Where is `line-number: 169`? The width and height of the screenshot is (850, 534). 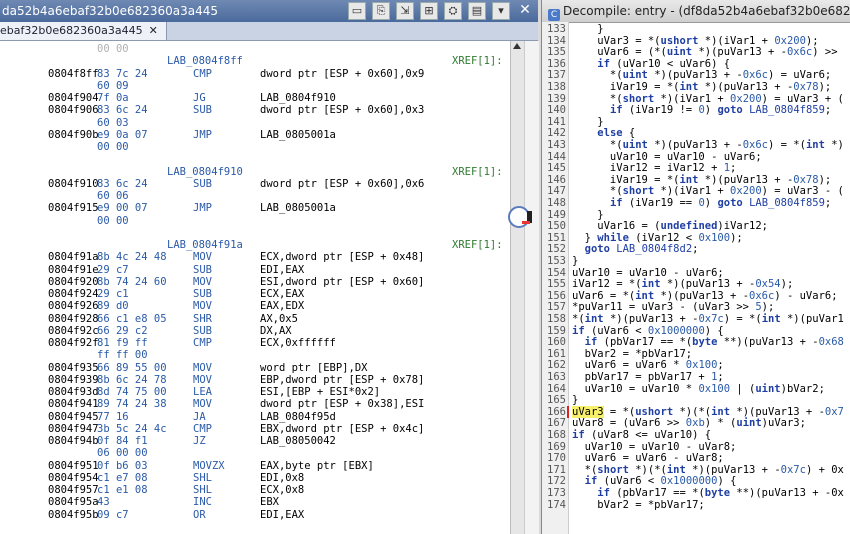
line-number: 169 is located at coordinates (556, 446).